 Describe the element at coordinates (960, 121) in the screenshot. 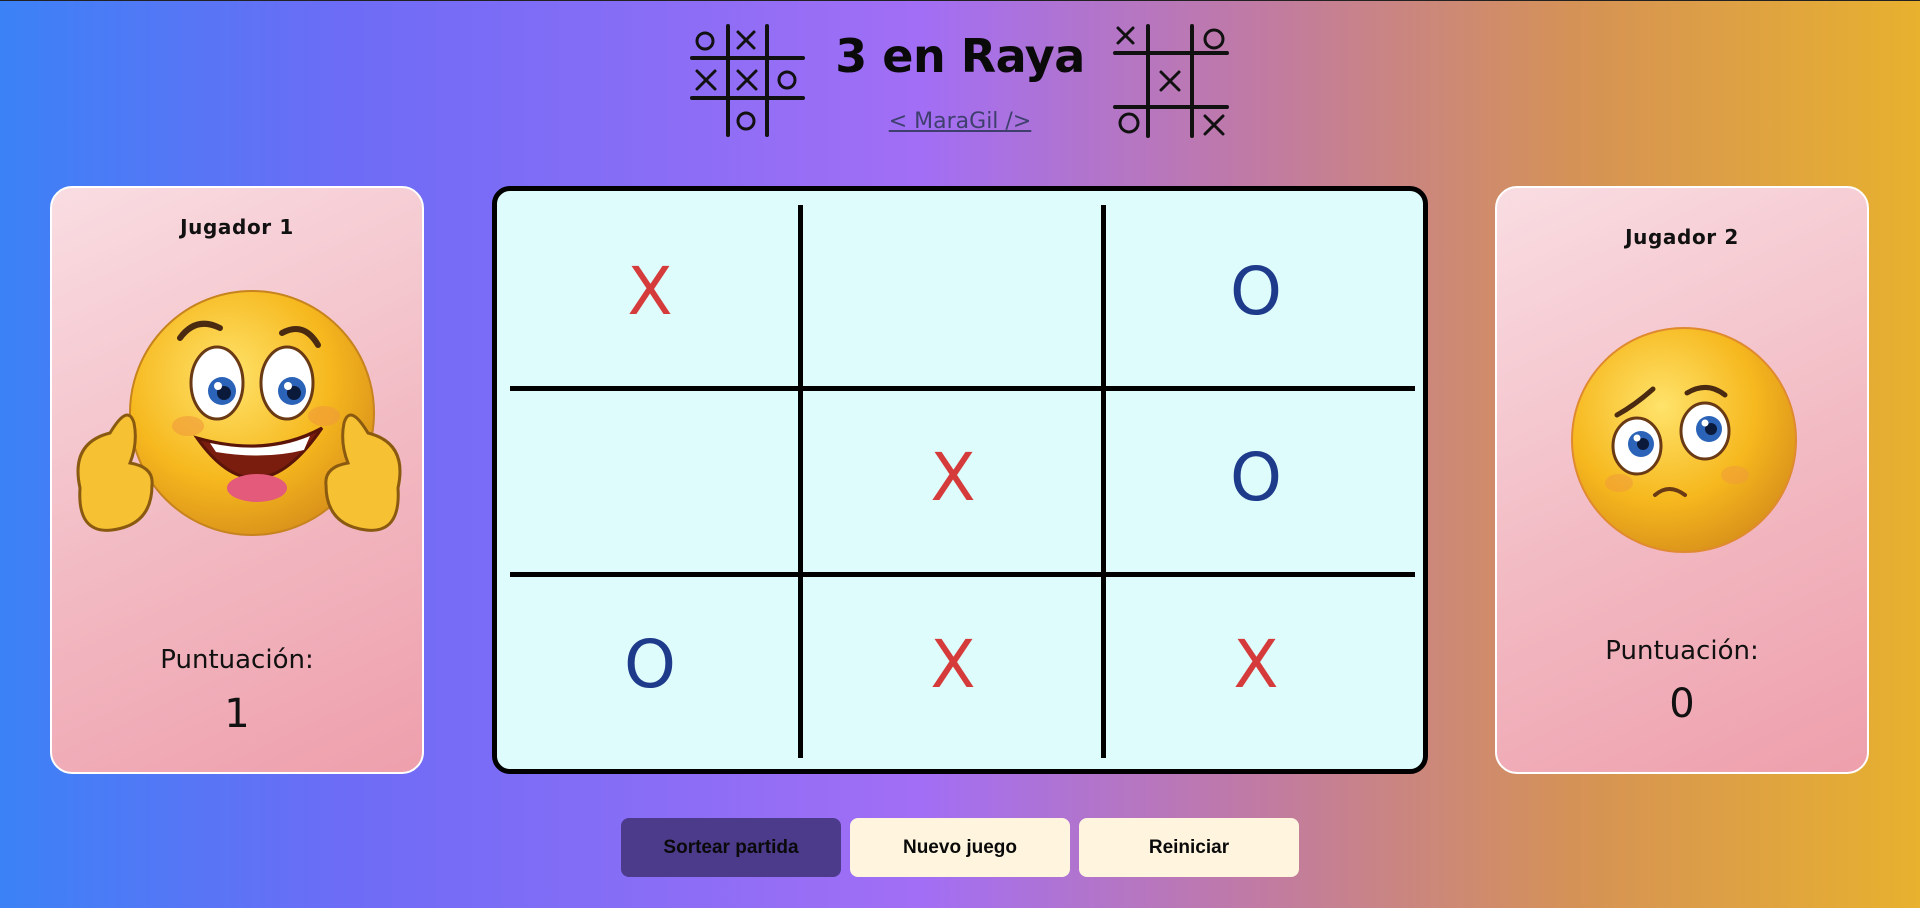

I see `author-link: < MaraGil />` at that location.